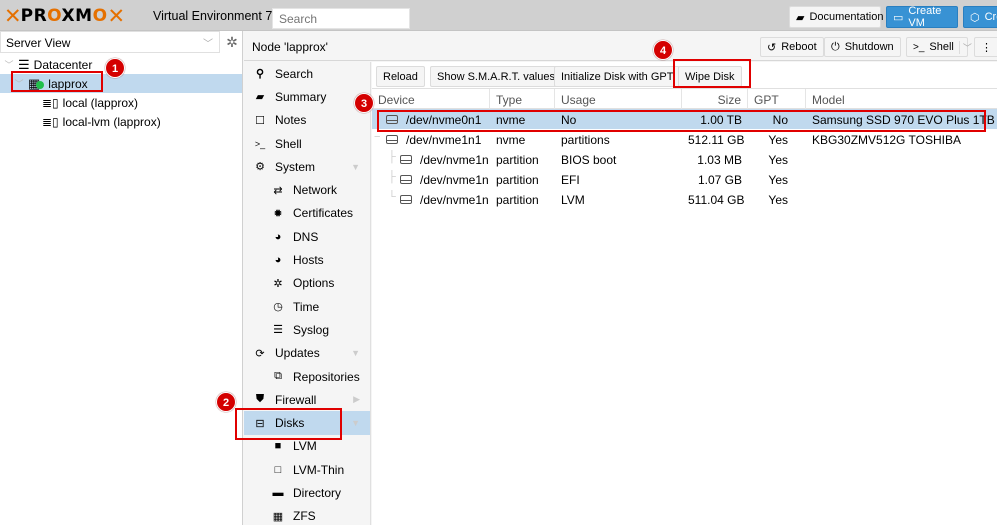 The image size is (997, 525). Describe the element at coordinates (792, 47) in the screenshot. I see `reboot-button: ↺ Reboot` at that location.